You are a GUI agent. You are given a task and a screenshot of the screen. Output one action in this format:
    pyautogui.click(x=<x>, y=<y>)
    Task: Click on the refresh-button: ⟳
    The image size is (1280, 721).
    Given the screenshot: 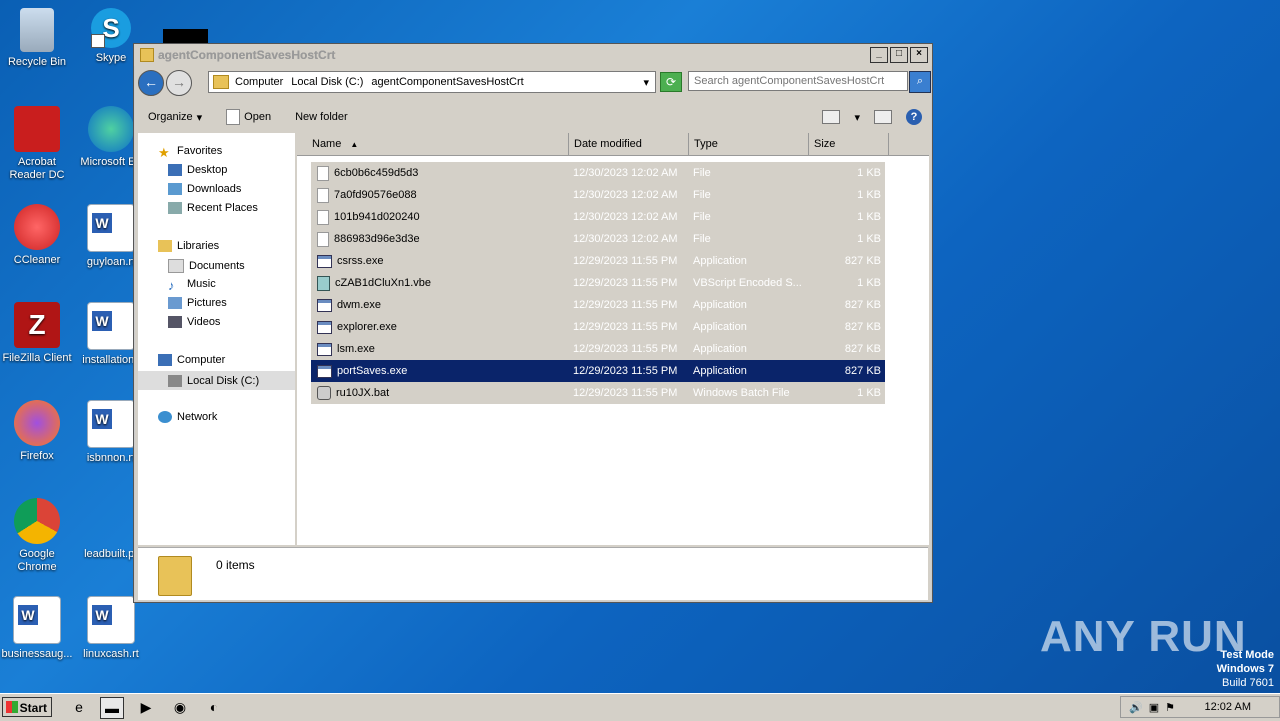 What is the action you would take?
    pyautogui.click(x=671, y=82)
    